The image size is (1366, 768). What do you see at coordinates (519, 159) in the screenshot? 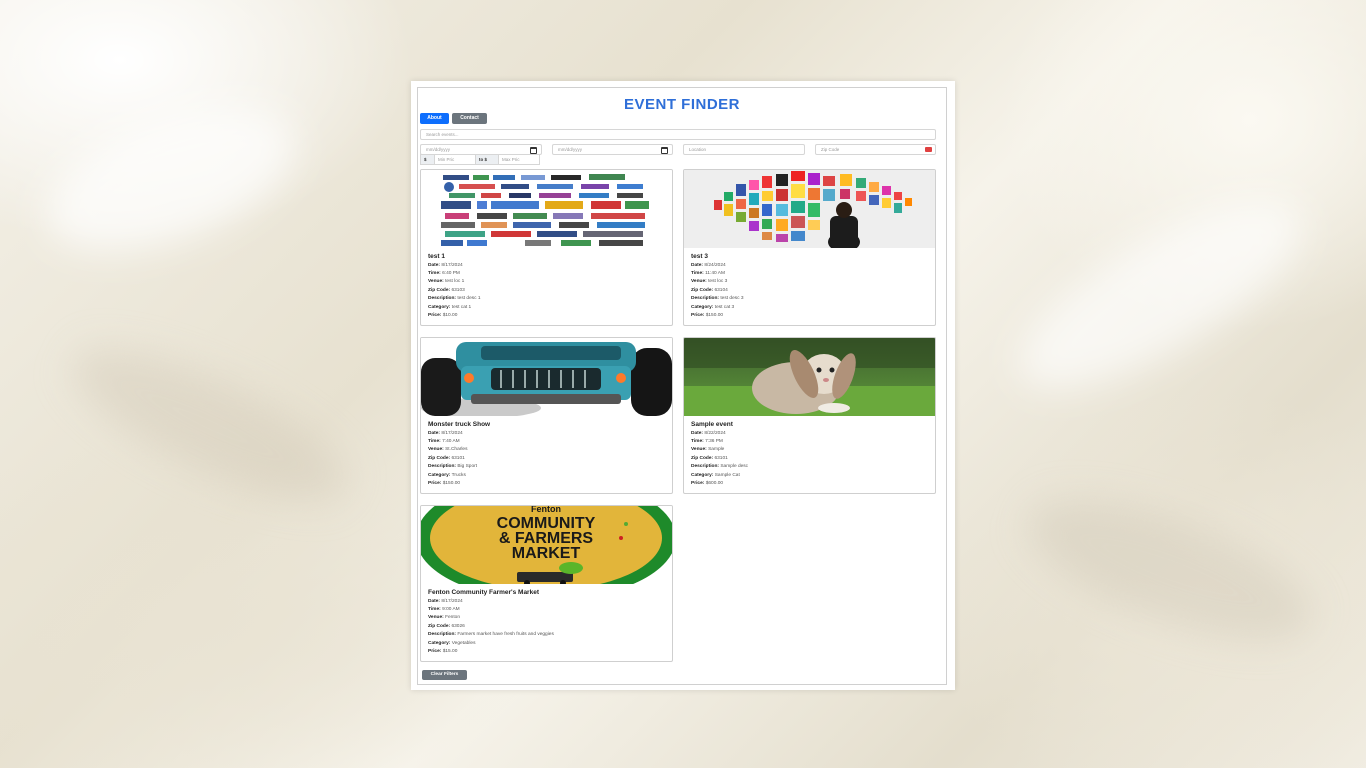
I see `max-price-input: Max Pric` at bounding box center [519, 159].